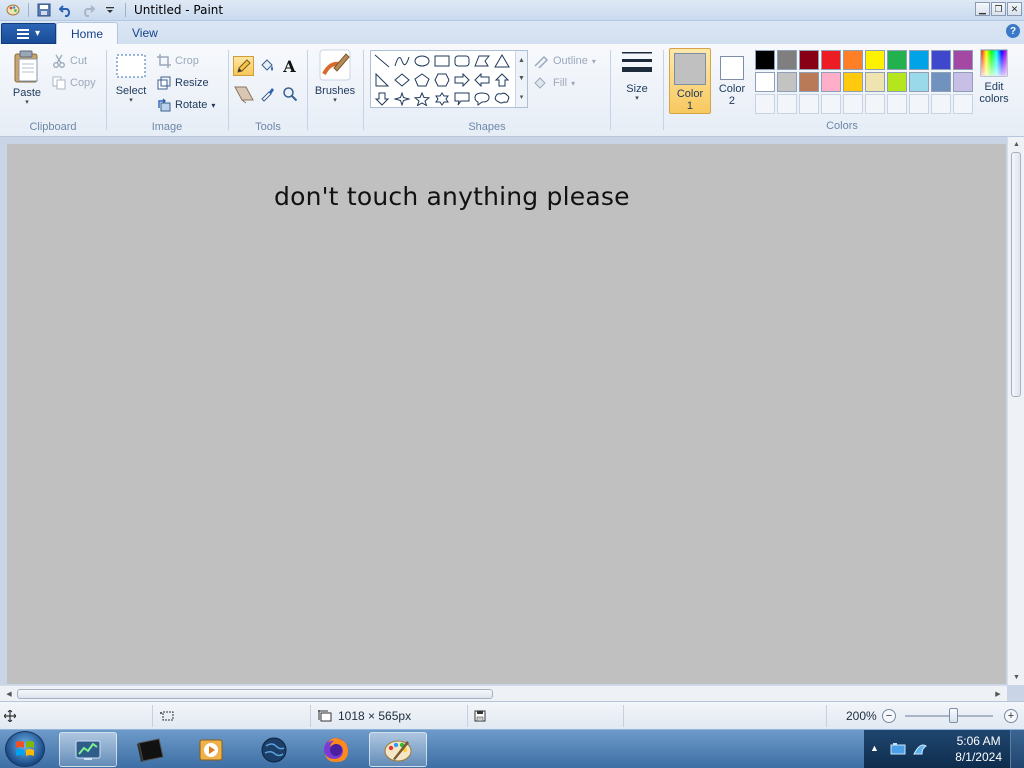 This screenshot has height=768, width=1024. Describe the element at coordinates (998, 693) in the screenshot. I see `scroll-right-icon: ▶` at that location.